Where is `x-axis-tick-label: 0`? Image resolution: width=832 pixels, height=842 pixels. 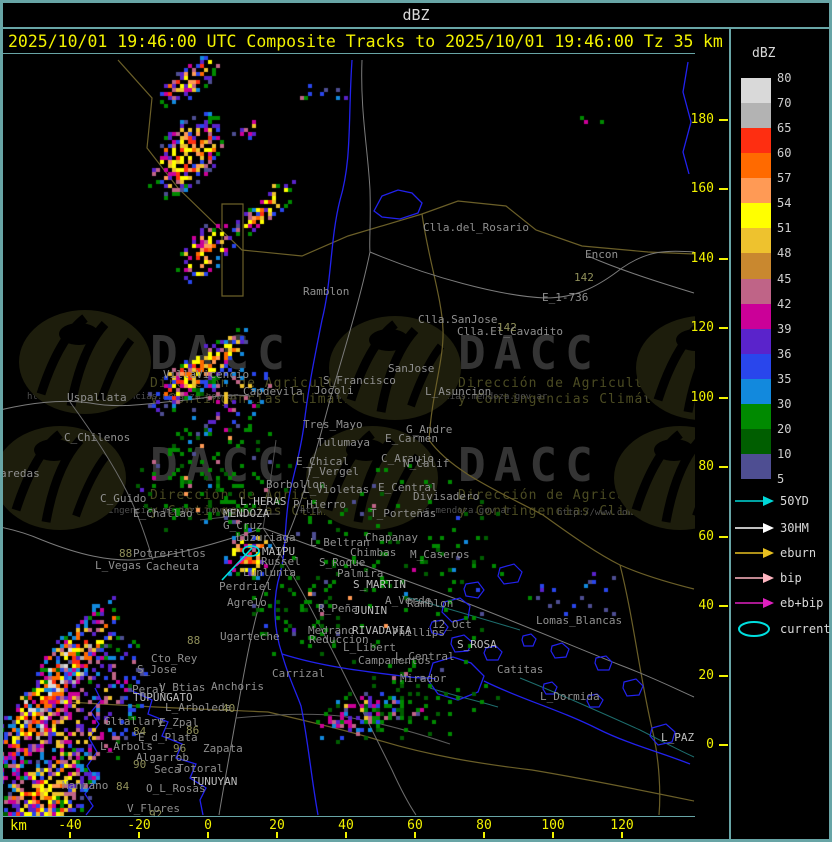 x-axis-tick-label: 0 is located at coordinates (208, 825).